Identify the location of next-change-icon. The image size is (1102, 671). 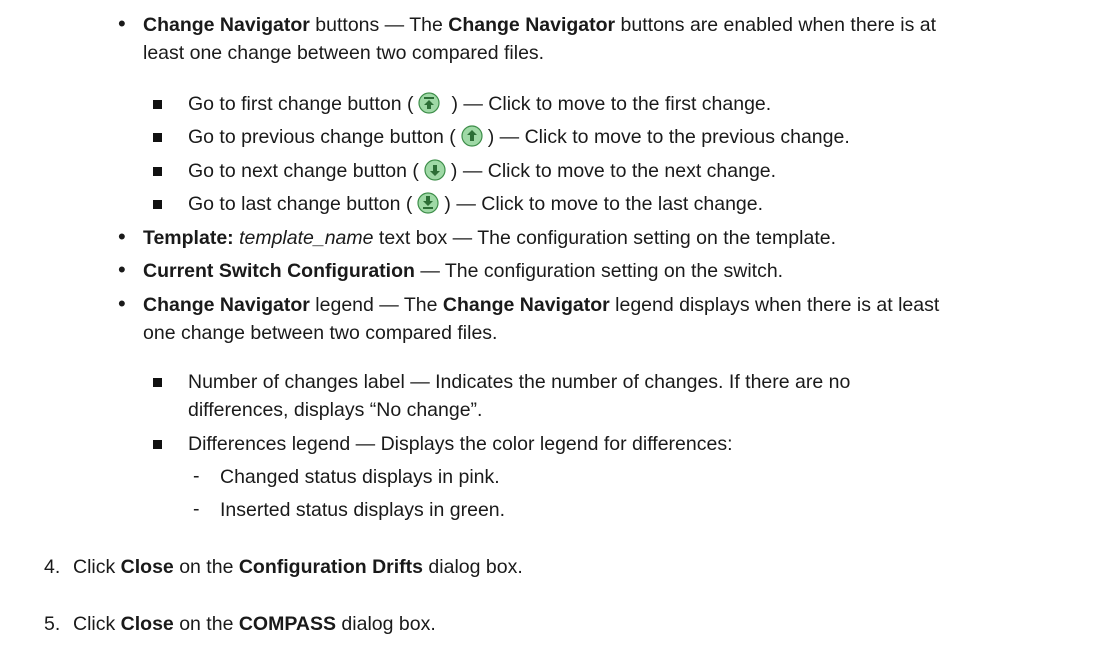
(435, 170).